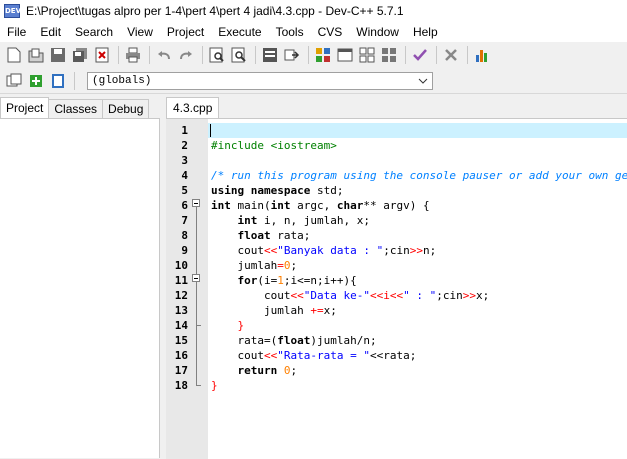 The width and height of the screenshot is (627, 459). I want to click on redo-icon, so click(186, 55).